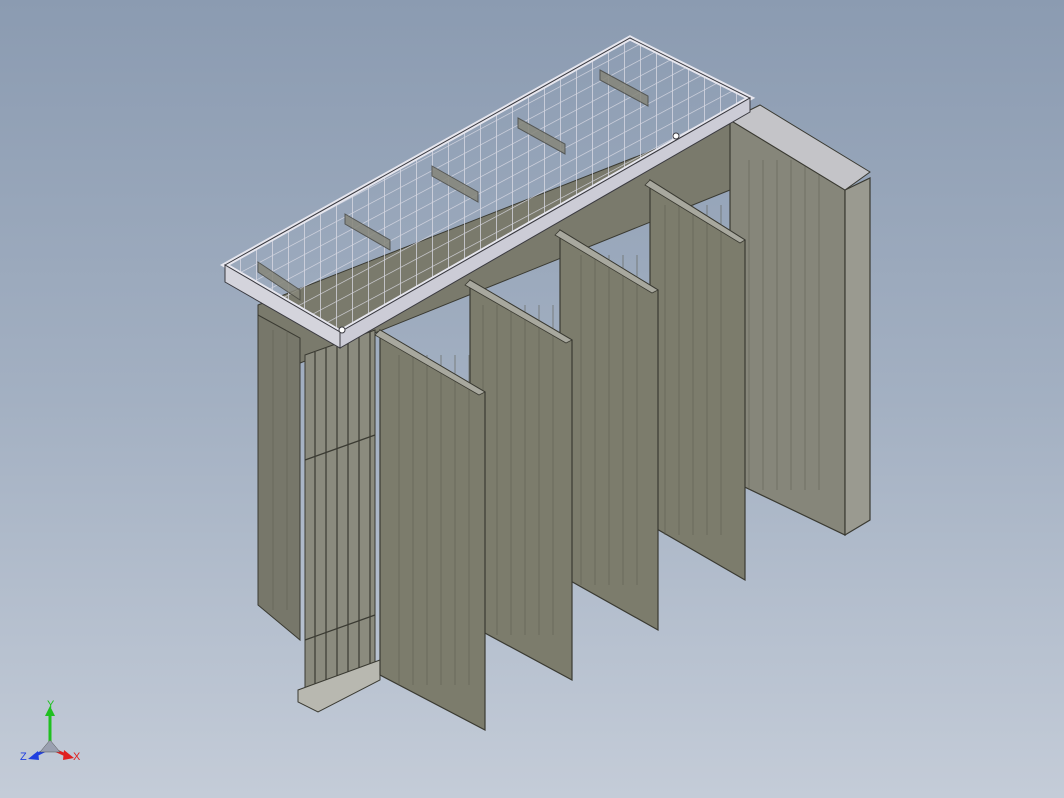 The width and height of the screenshot is (1064, 798). I want to click on z-axis-label: Z, so click(23, 757).